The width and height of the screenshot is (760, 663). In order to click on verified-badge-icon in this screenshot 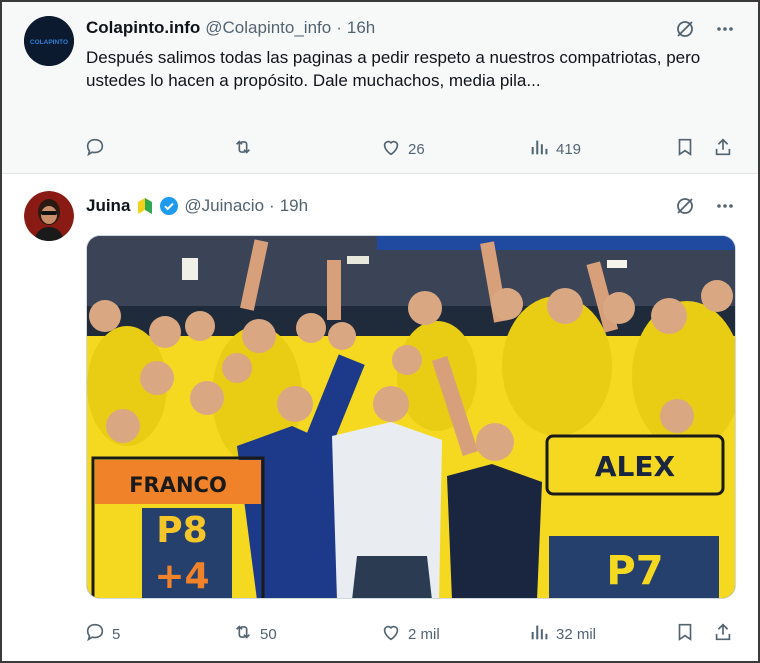, I will do `click(169, 206)`.